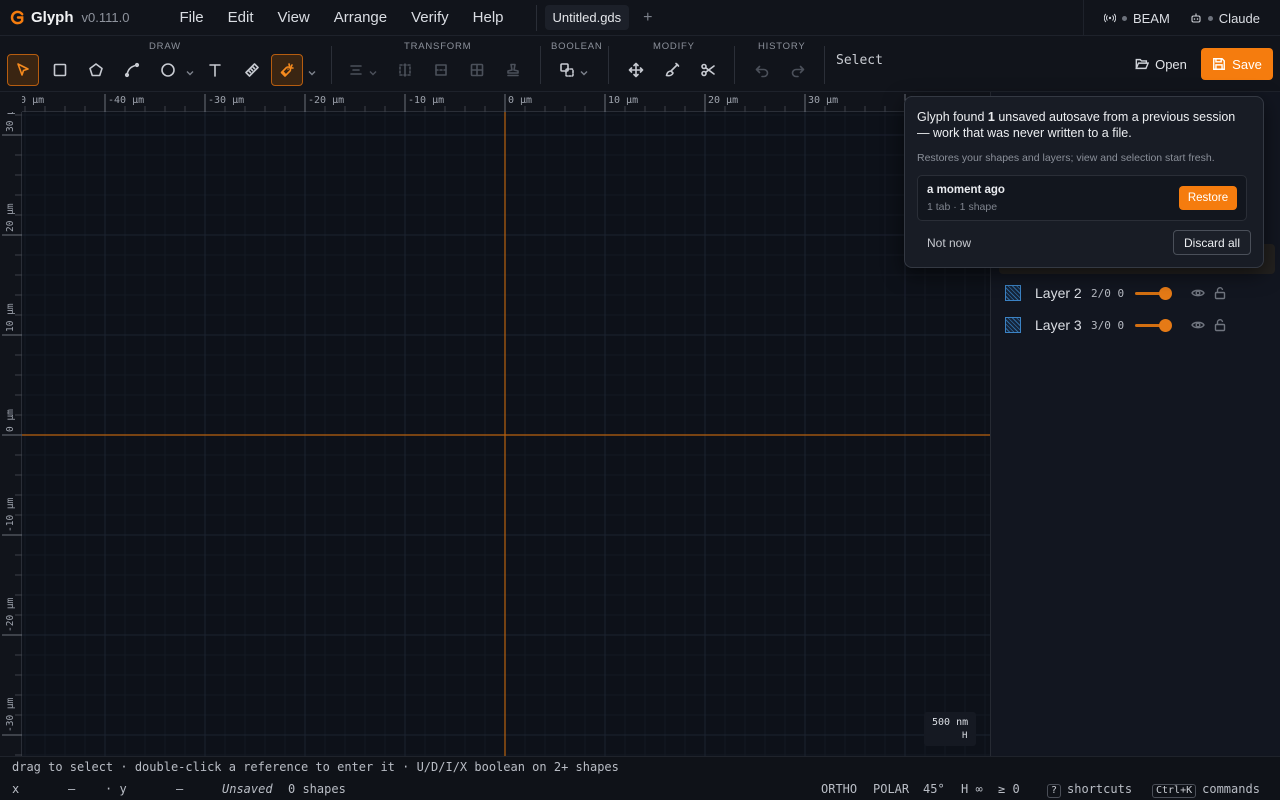 This screenshot has height=800, width=1280. I want to click on bezier-path-icon, so click(132, 70).